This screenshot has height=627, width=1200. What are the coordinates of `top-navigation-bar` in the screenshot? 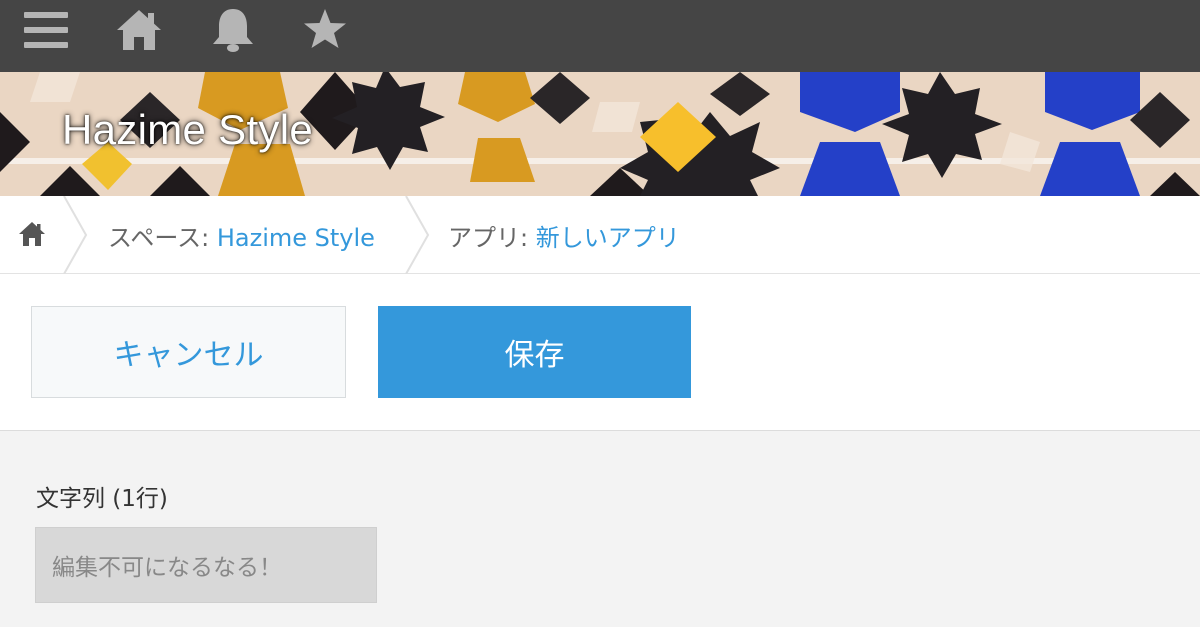 It's located at (600, 36).